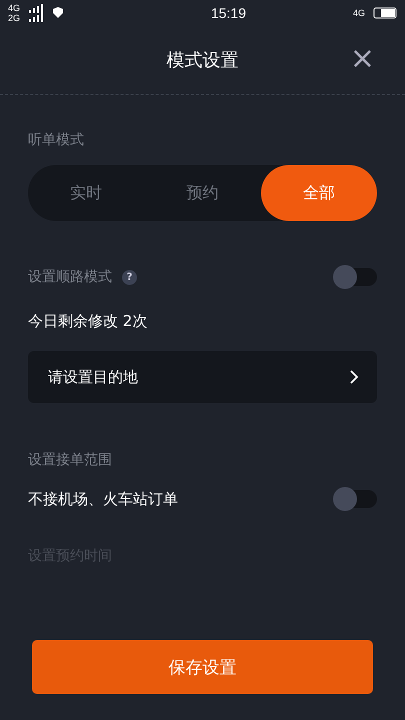 This screenshot has width=405, height=720. What do you see at coordinates (103, 499) in the screenshot?
I see `option-label: 不接机场、火车站订单` at bounding box center [103, 499].